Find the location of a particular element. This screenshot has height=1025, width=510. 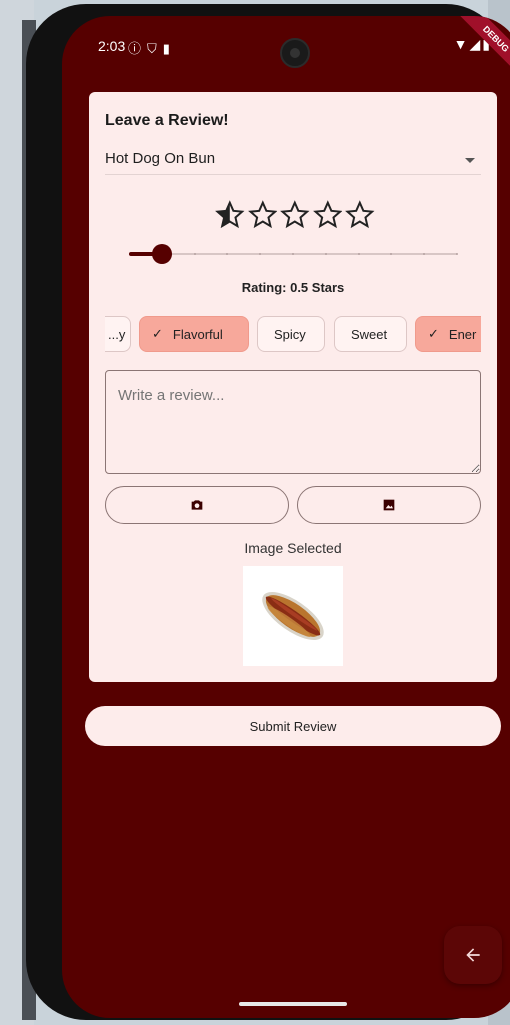

tag-chip-label: Flavorful is located at coordinates (197, 334).